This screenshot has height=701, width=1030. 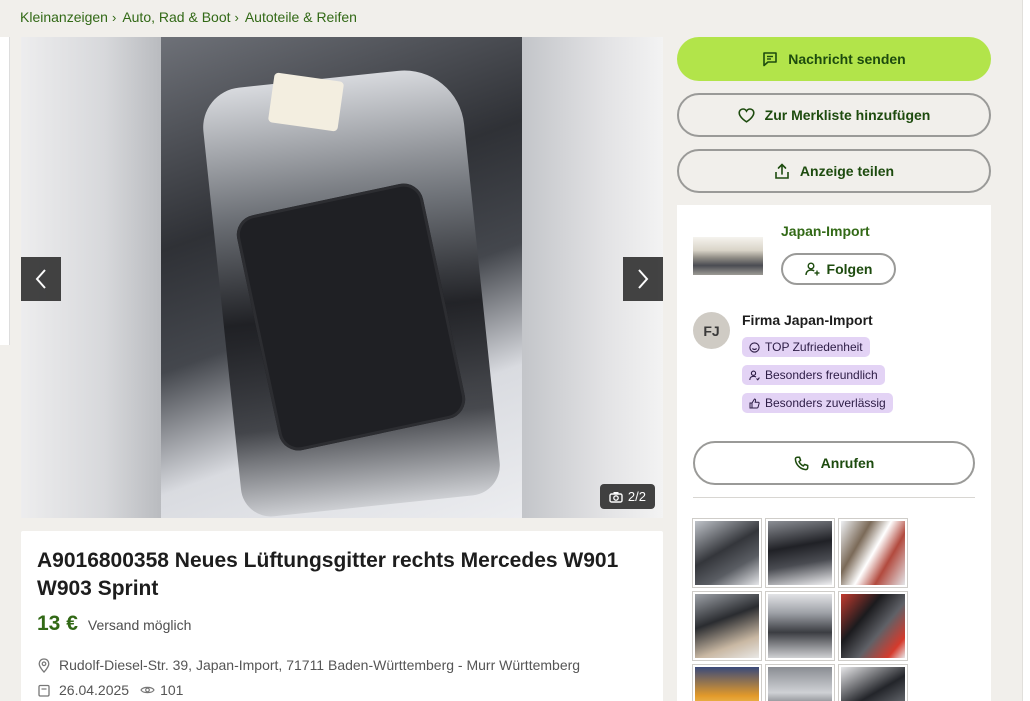 I want to click on view-count-value: 101, so click(x=172, y=690).